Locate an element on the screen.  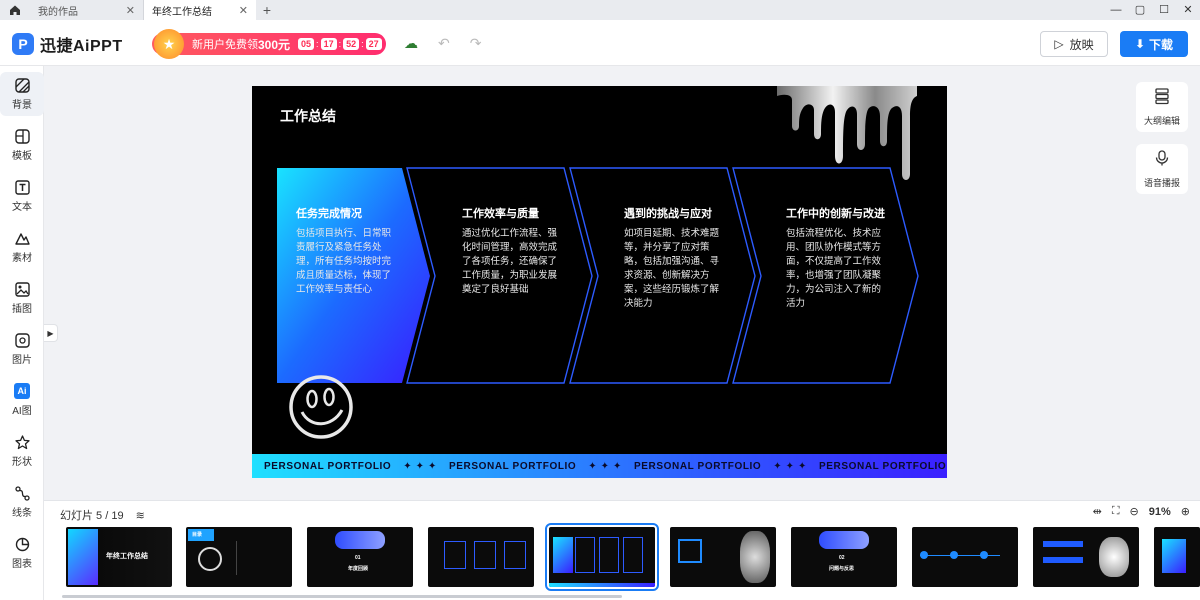
voice-broadcast-button: 语音播报 is located at coordinates (1162, 169).